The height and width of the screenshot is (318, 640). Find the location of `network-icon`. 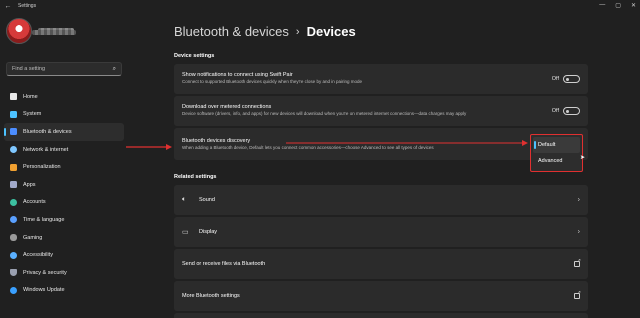

network-icon is located at coordinates (13, 150).